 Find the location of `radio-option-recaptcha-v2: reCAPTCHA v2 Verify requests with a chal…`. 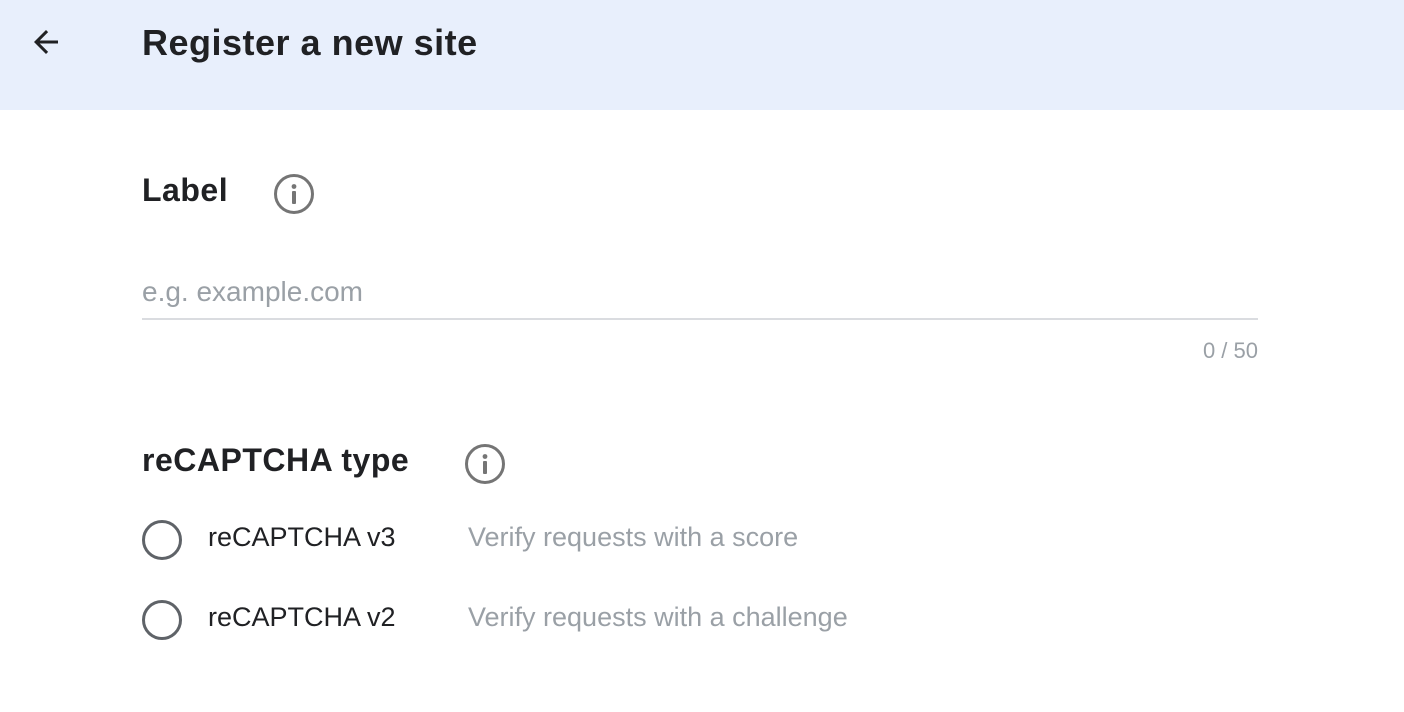

radio-option-recaptcha-v2: reCAPTCHA v2 Verify requests with a chal… is located at coordinates (592, 622).